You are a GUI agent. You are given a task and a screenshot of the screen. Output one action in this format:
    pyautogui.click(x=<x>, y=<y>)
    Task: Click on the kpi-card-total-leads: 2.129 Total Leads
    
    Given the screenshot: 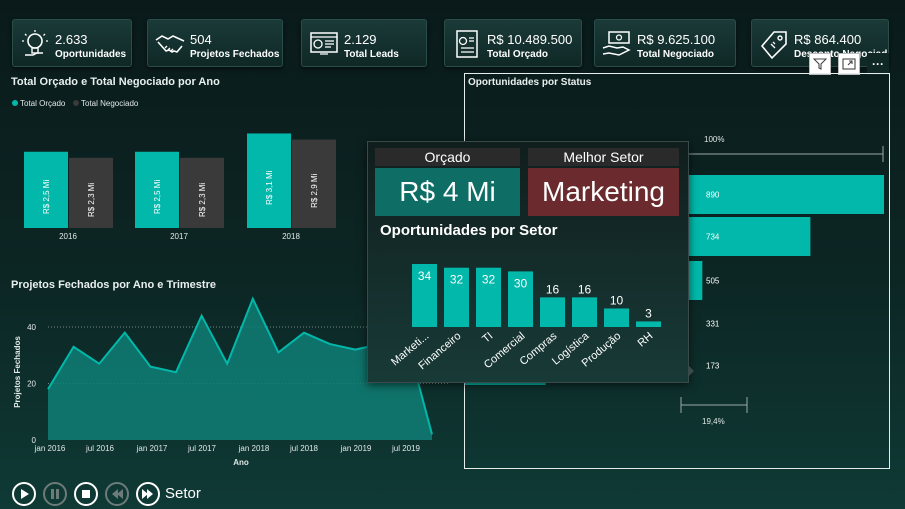 What is the action you would take?
    pyautogui.click(x=364, y=43)
    